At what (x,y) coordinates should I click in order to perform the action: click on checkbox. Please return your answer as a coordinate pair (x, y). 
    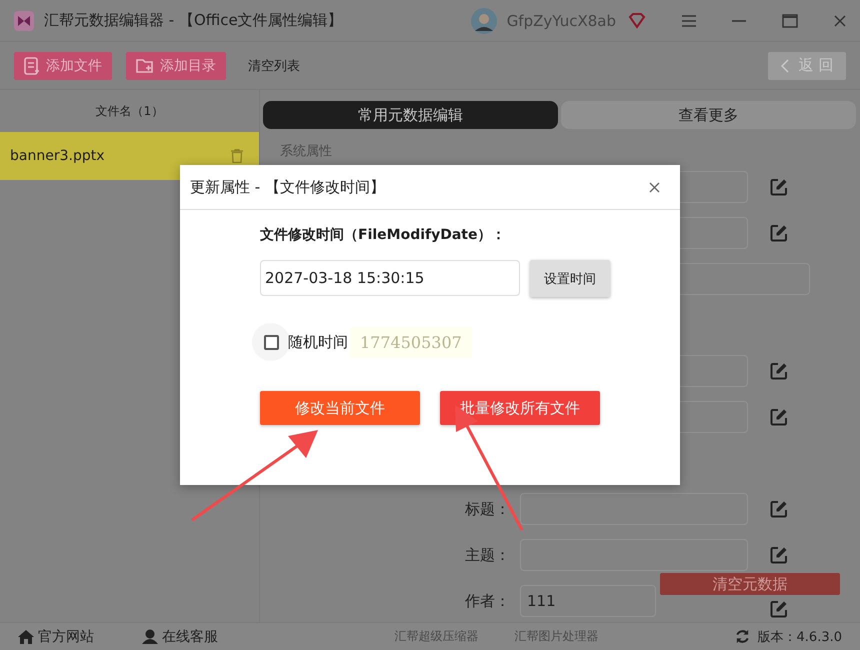
    Looking at the image, I should click on (271, 342).